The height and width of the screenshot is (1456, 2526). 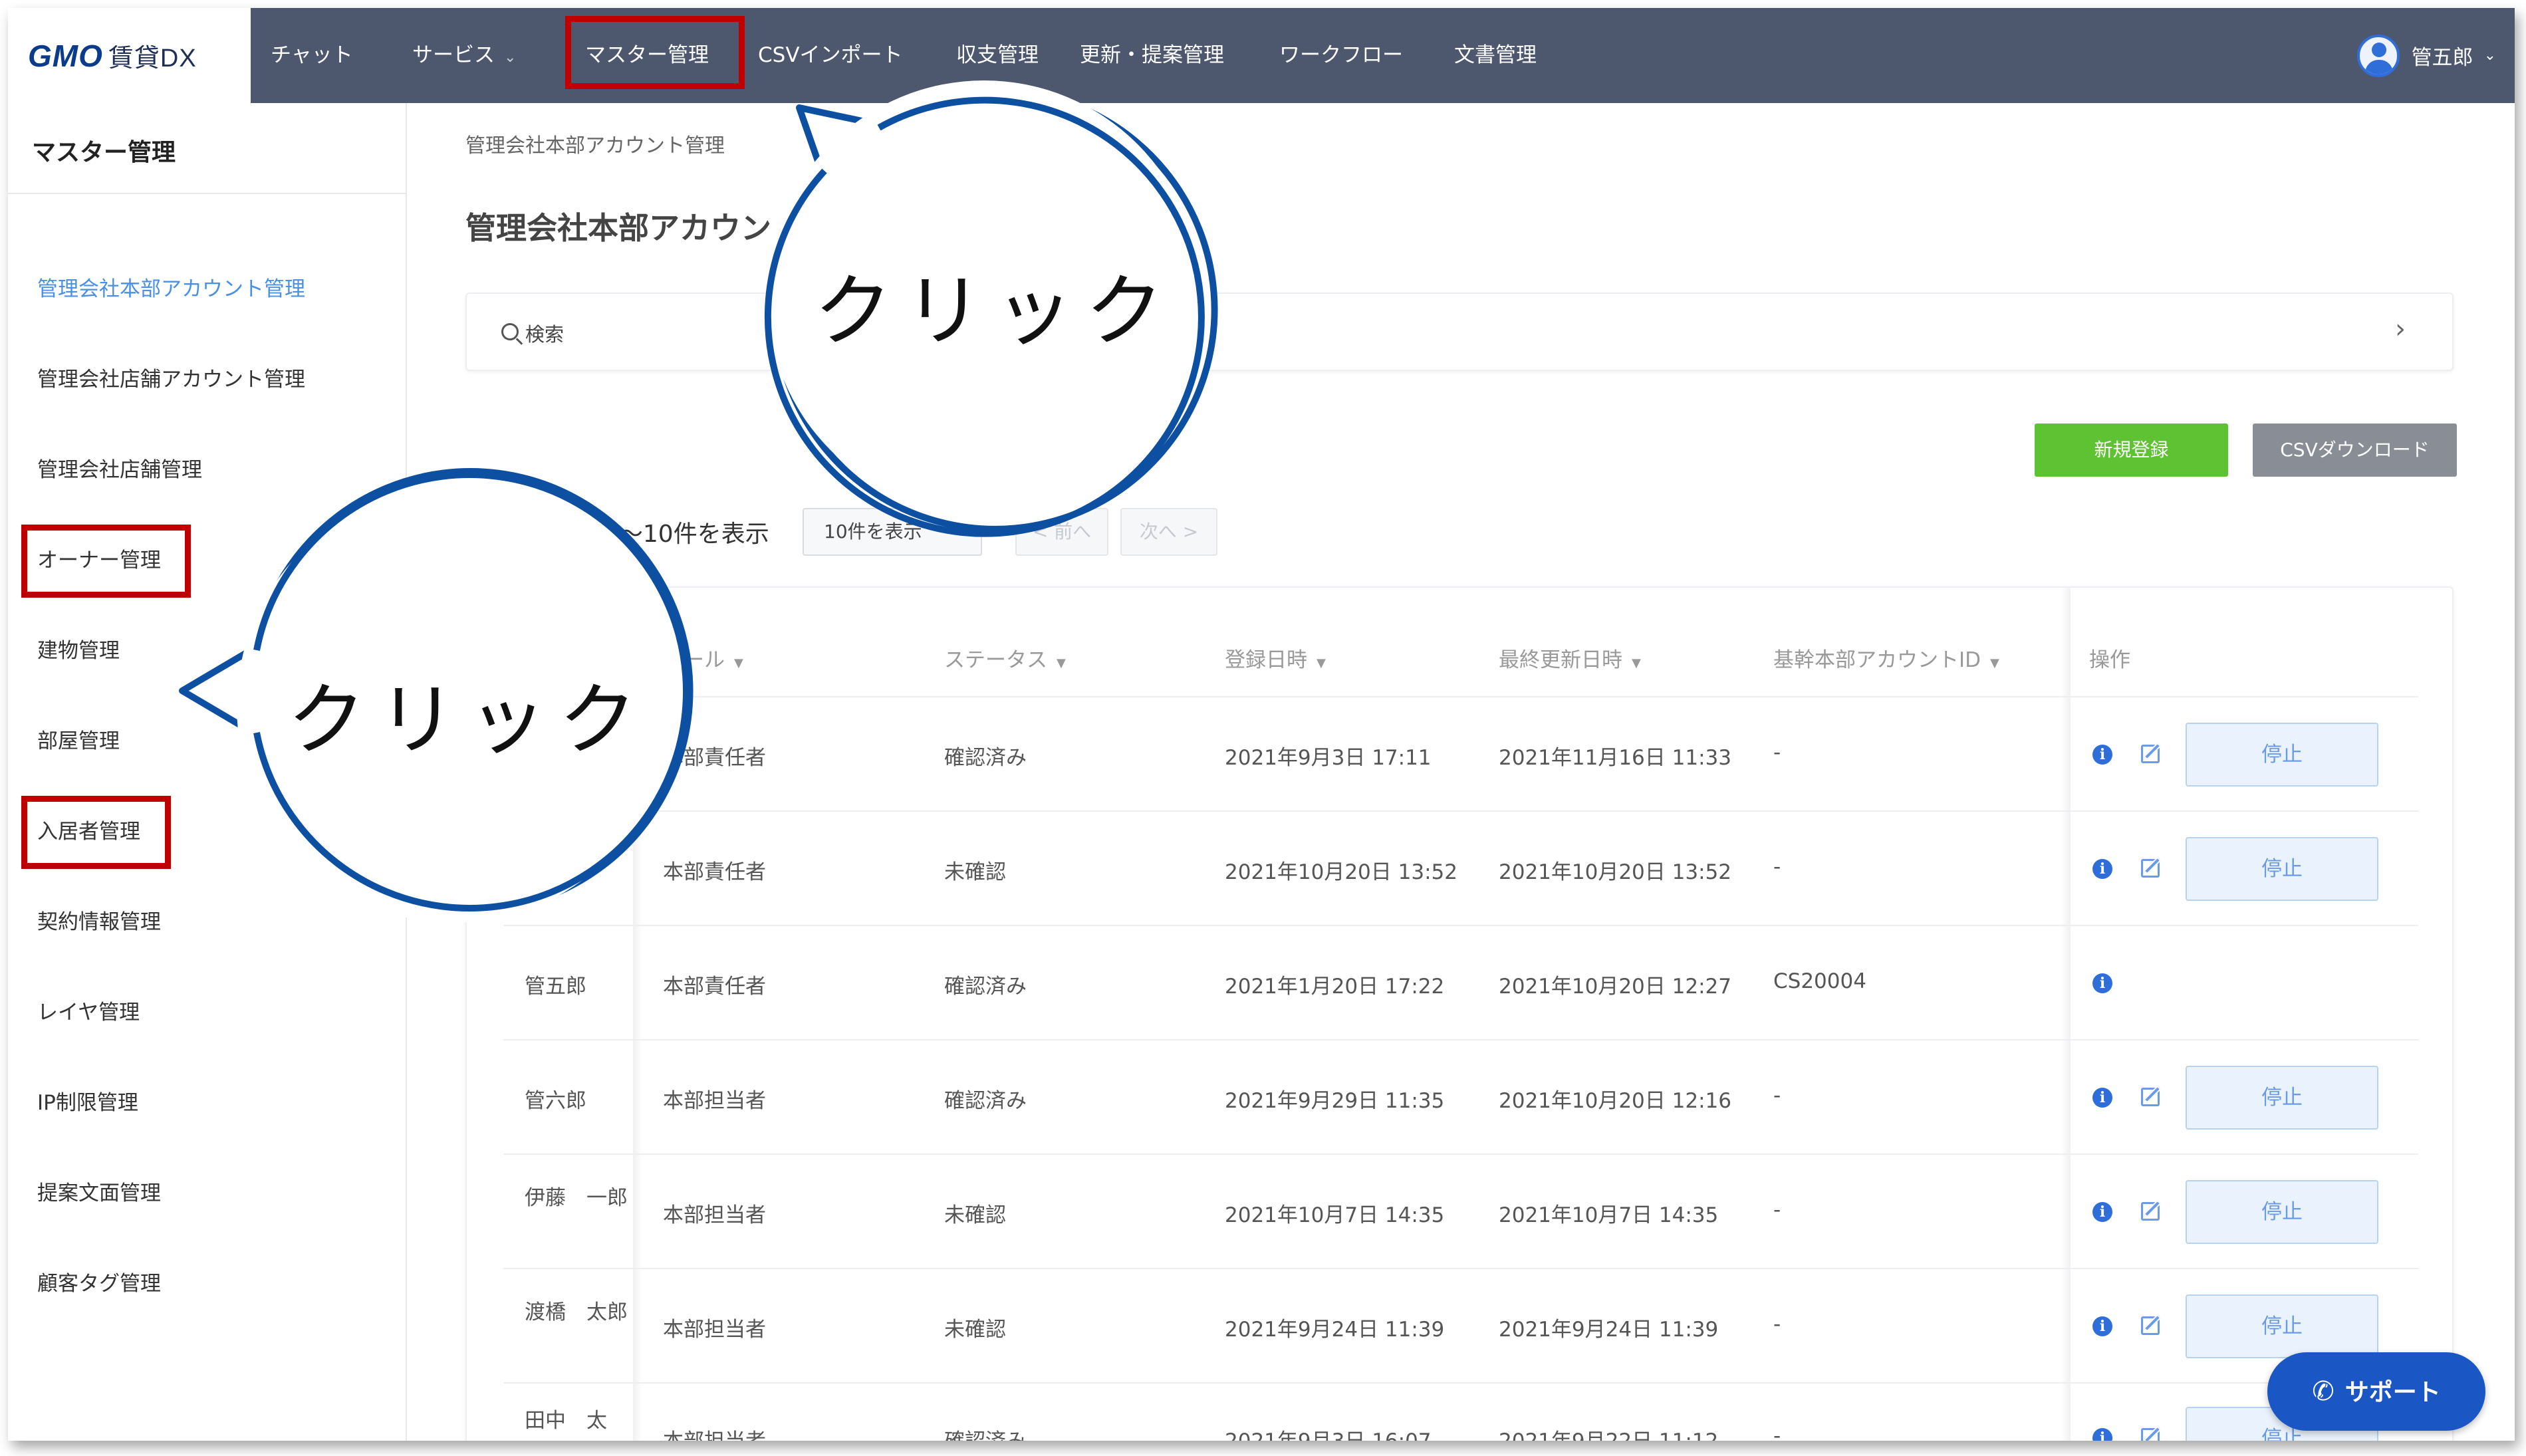 What do you see at coordinates (2323, 1391) in the screenshot?
I see `phone-icon: ✆` at bounding box center [2323, 1391].